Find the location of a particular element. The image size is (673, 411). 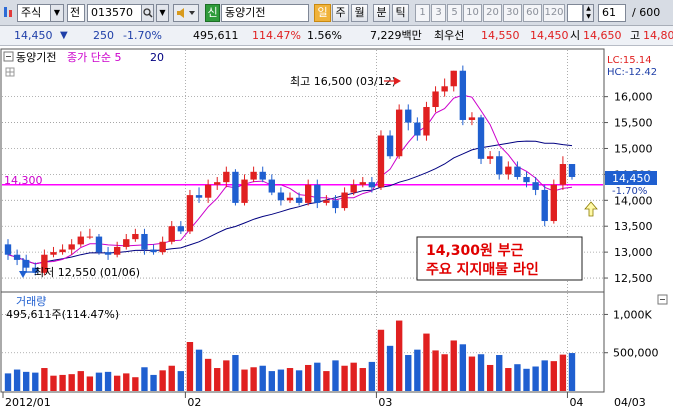

code-dropdown-icon: ▼ is located at coordinates (162, 13).